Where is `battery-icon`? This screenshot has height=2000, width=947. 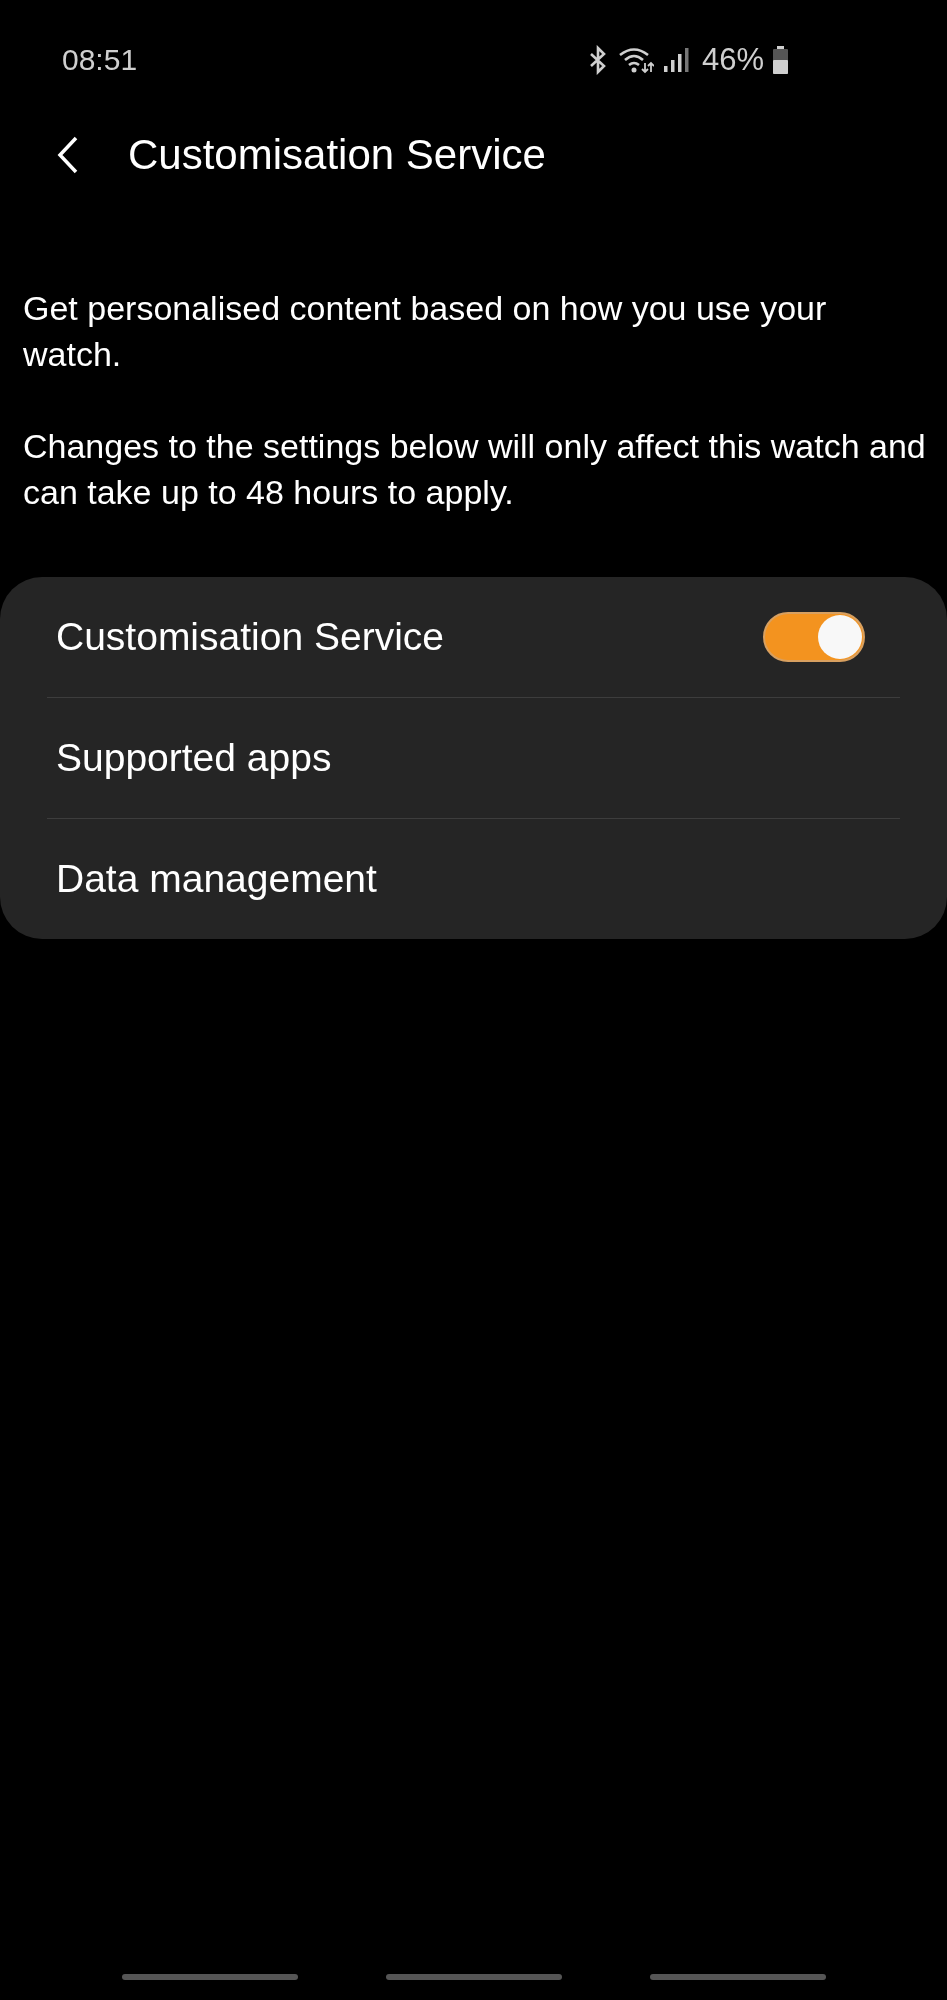 battery-icon is located at coordinates (780, 60).